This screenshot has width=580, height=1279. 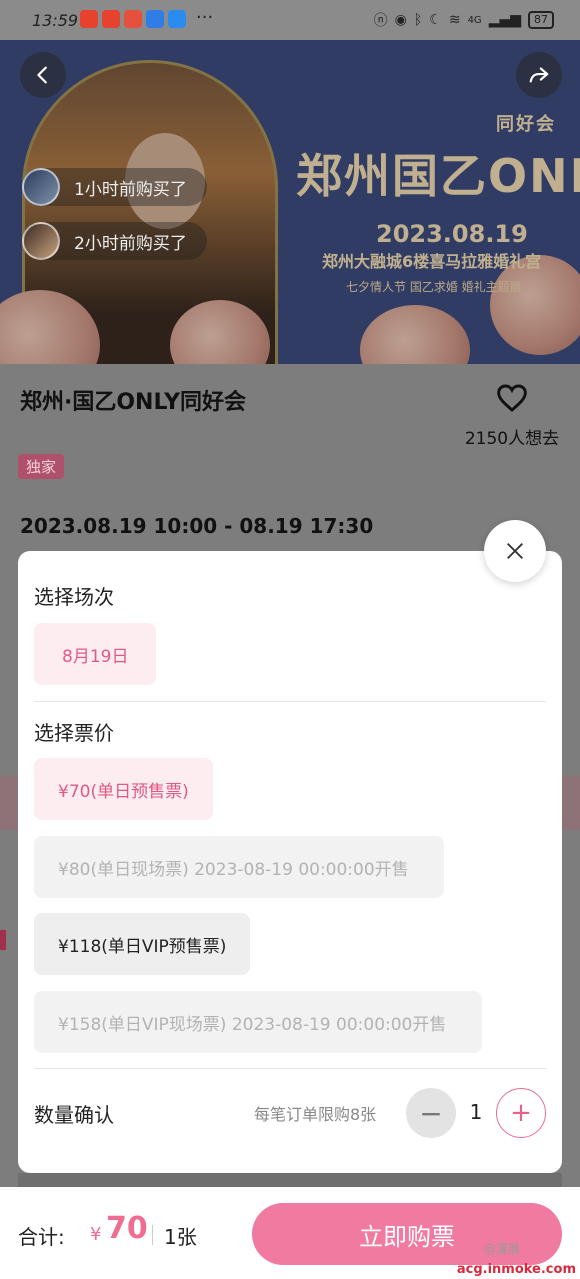 I want to click on watermark: acg.inmoke.com, so click(x=516, y=1269).